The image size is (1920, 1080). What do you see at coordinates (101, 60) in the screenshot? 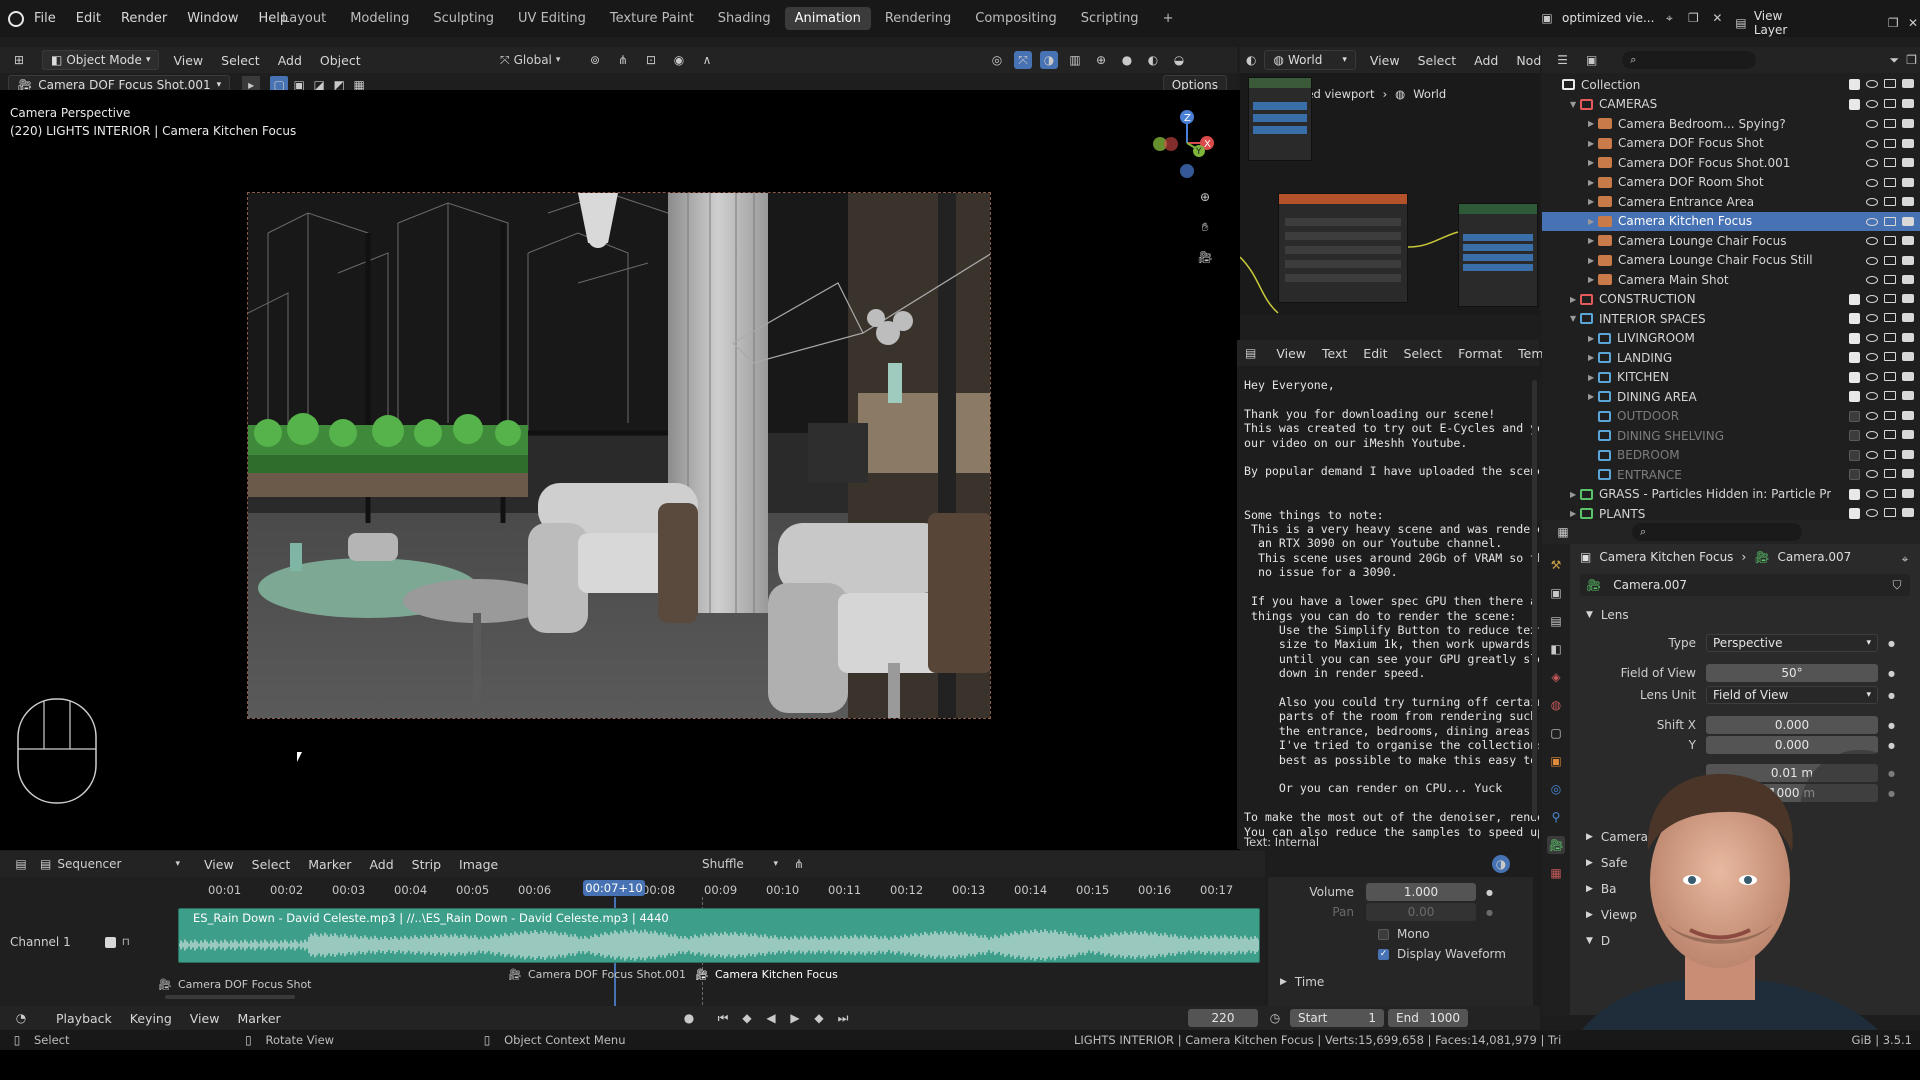
I see `mode-dropdown: ◧ Object Mode ▾` at bounding box center [101, 60].